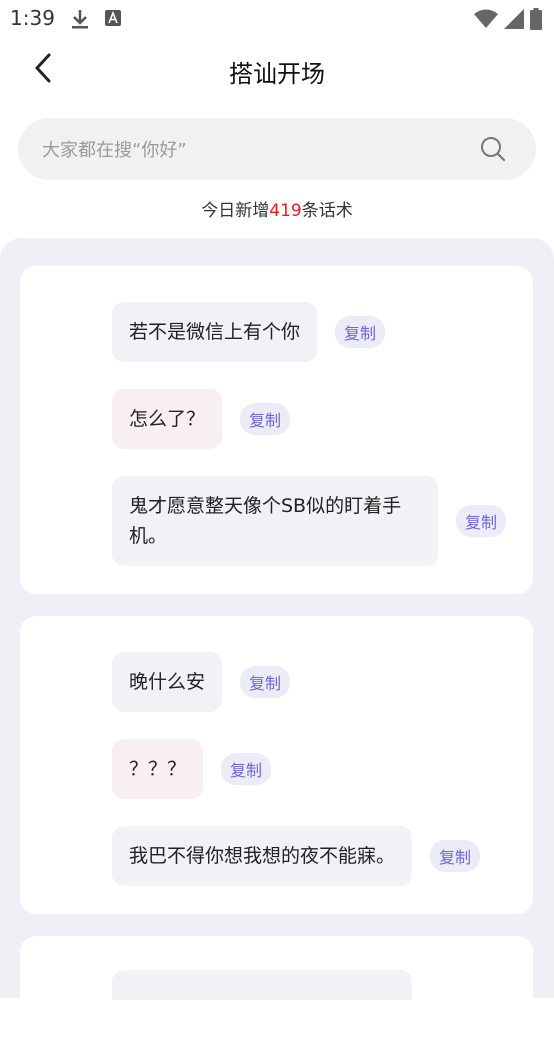  What do you see at coordinates (262, 856) in the screenshot?
I see `message-bubble: 我巴不得你想我想的夜不能寐。` at bounding box center [262, 856].